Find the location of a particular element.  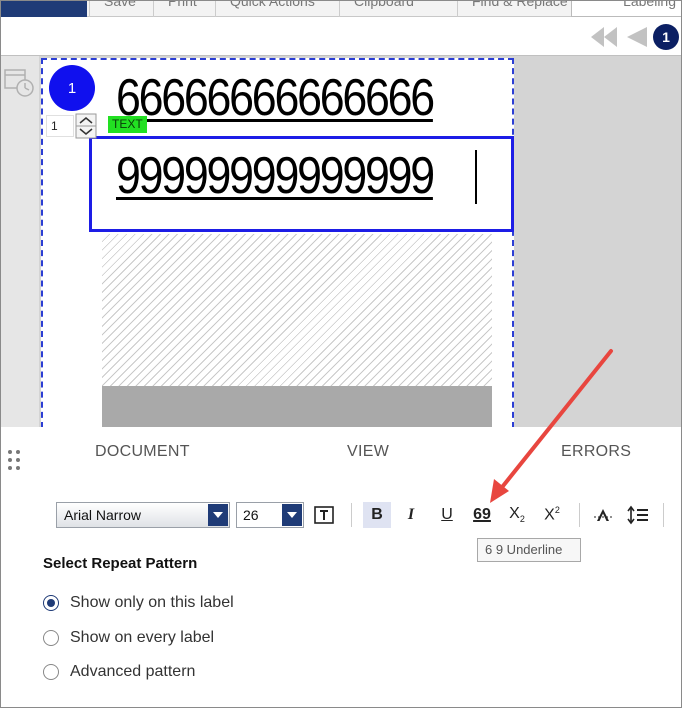

bold-icon: B is located at coordinates (377, 515).